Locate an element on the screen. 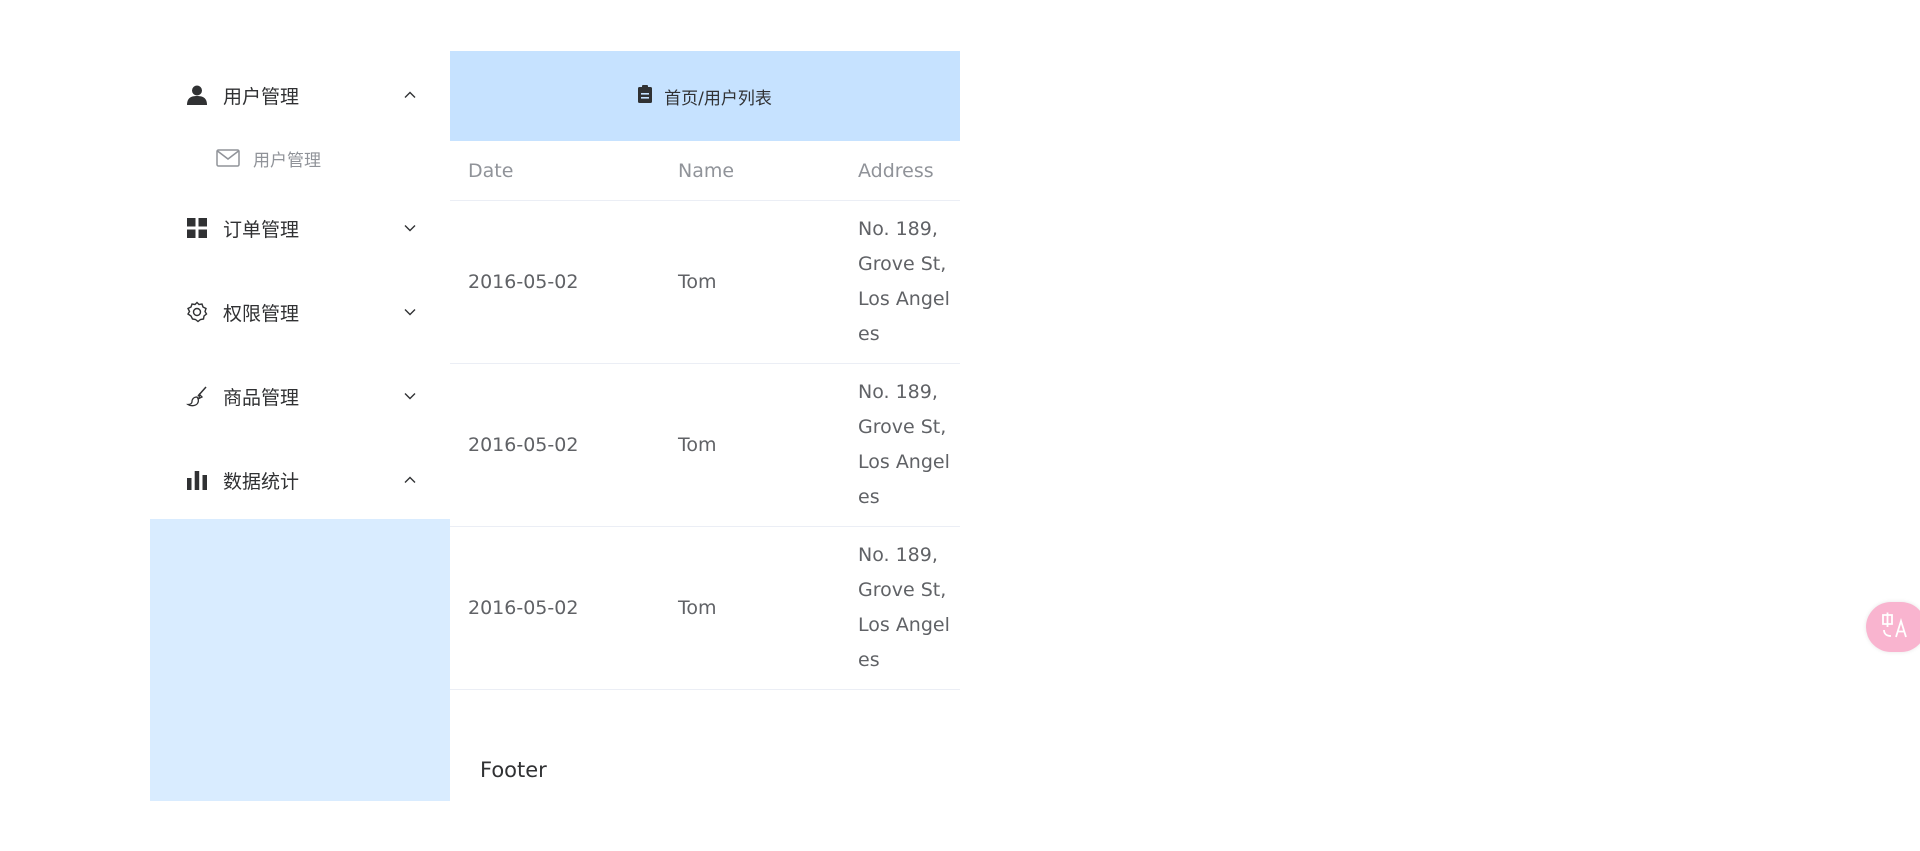 The width and height of the screenshot is (1920, 851). menu-label: 数据统计 is located at coordinates (261, 481).